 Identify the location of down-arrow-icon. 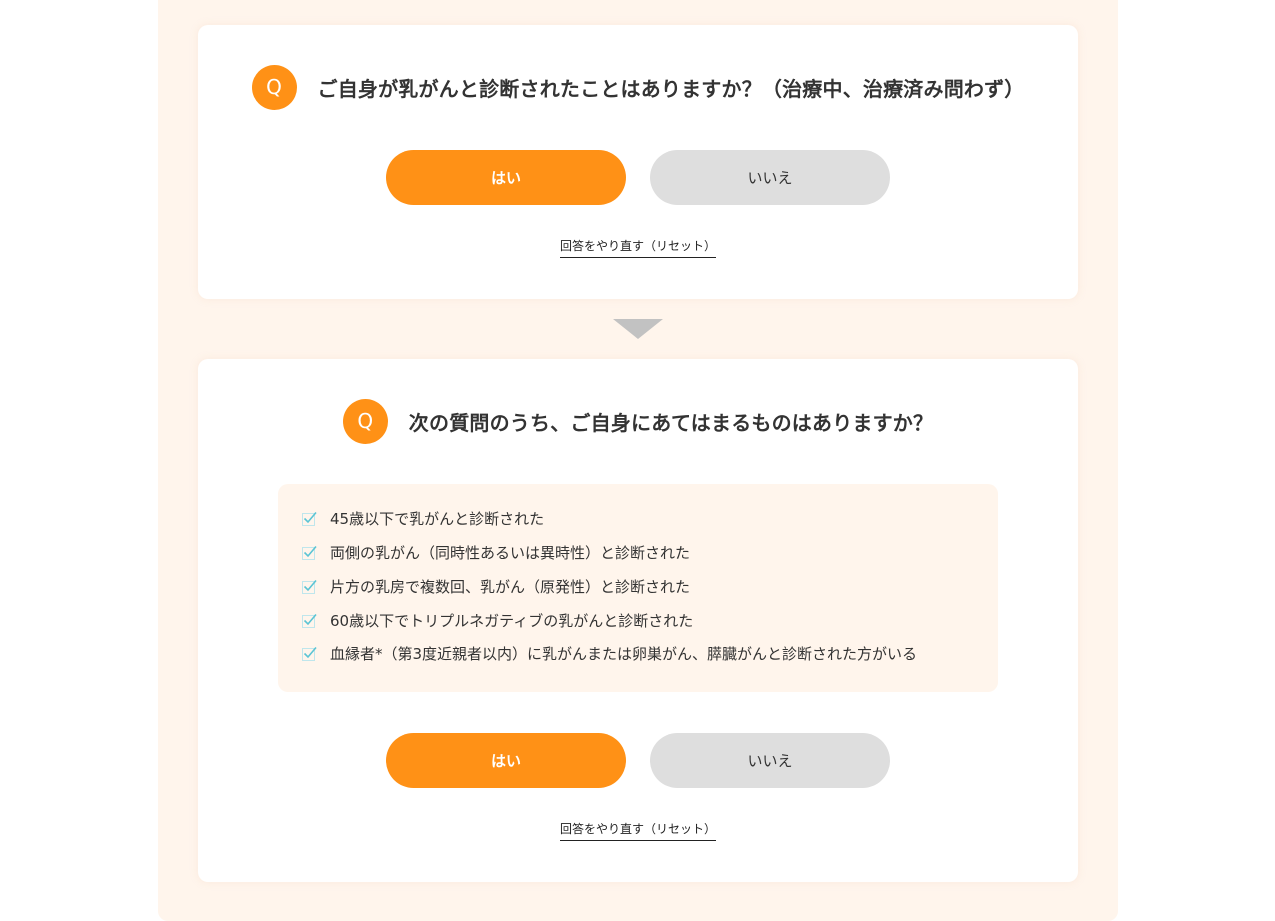
(638, 329).